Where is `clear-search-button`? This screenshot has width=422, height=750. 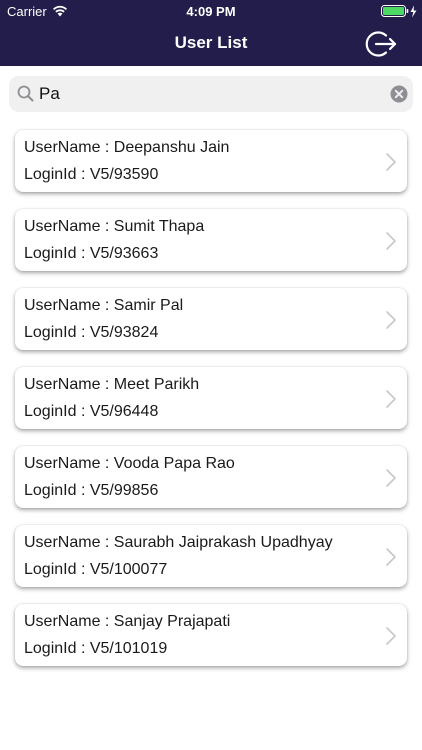 clear-search-button is located at coordinates (399, 94).